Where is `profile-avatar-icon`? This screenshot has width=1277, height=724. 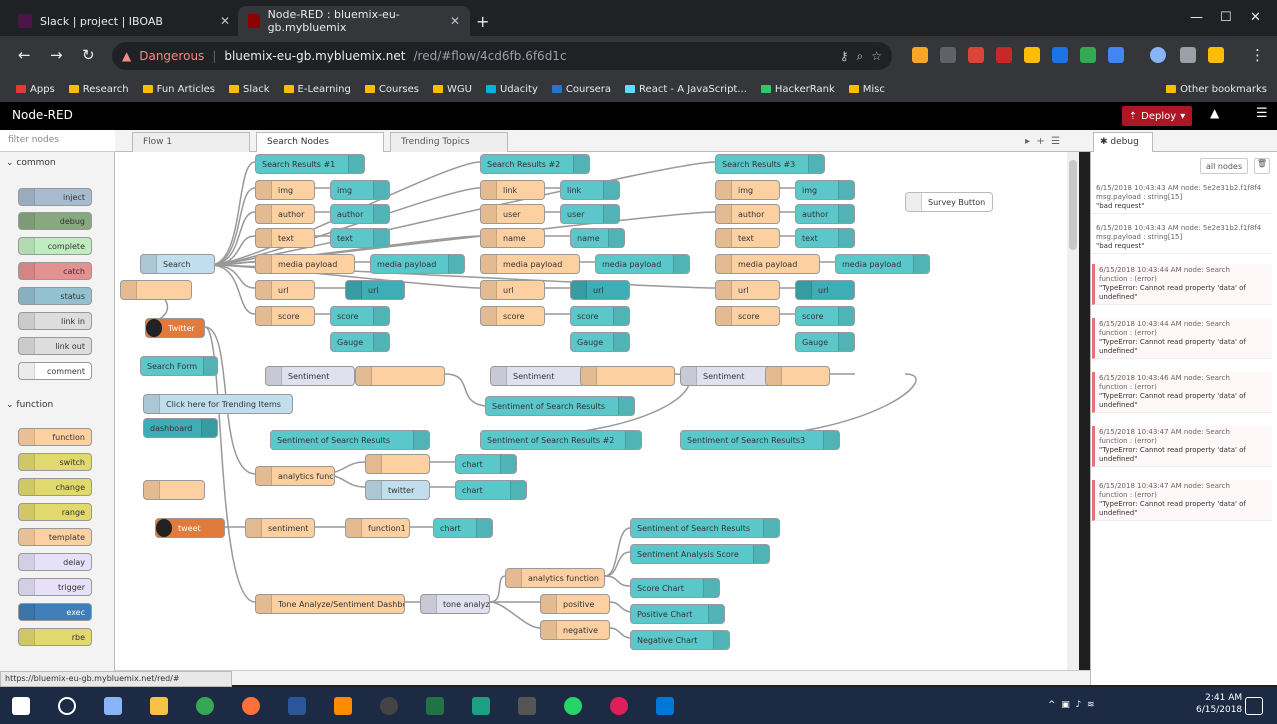 profile-avatar-icon is located at coordinates (1158, 55).